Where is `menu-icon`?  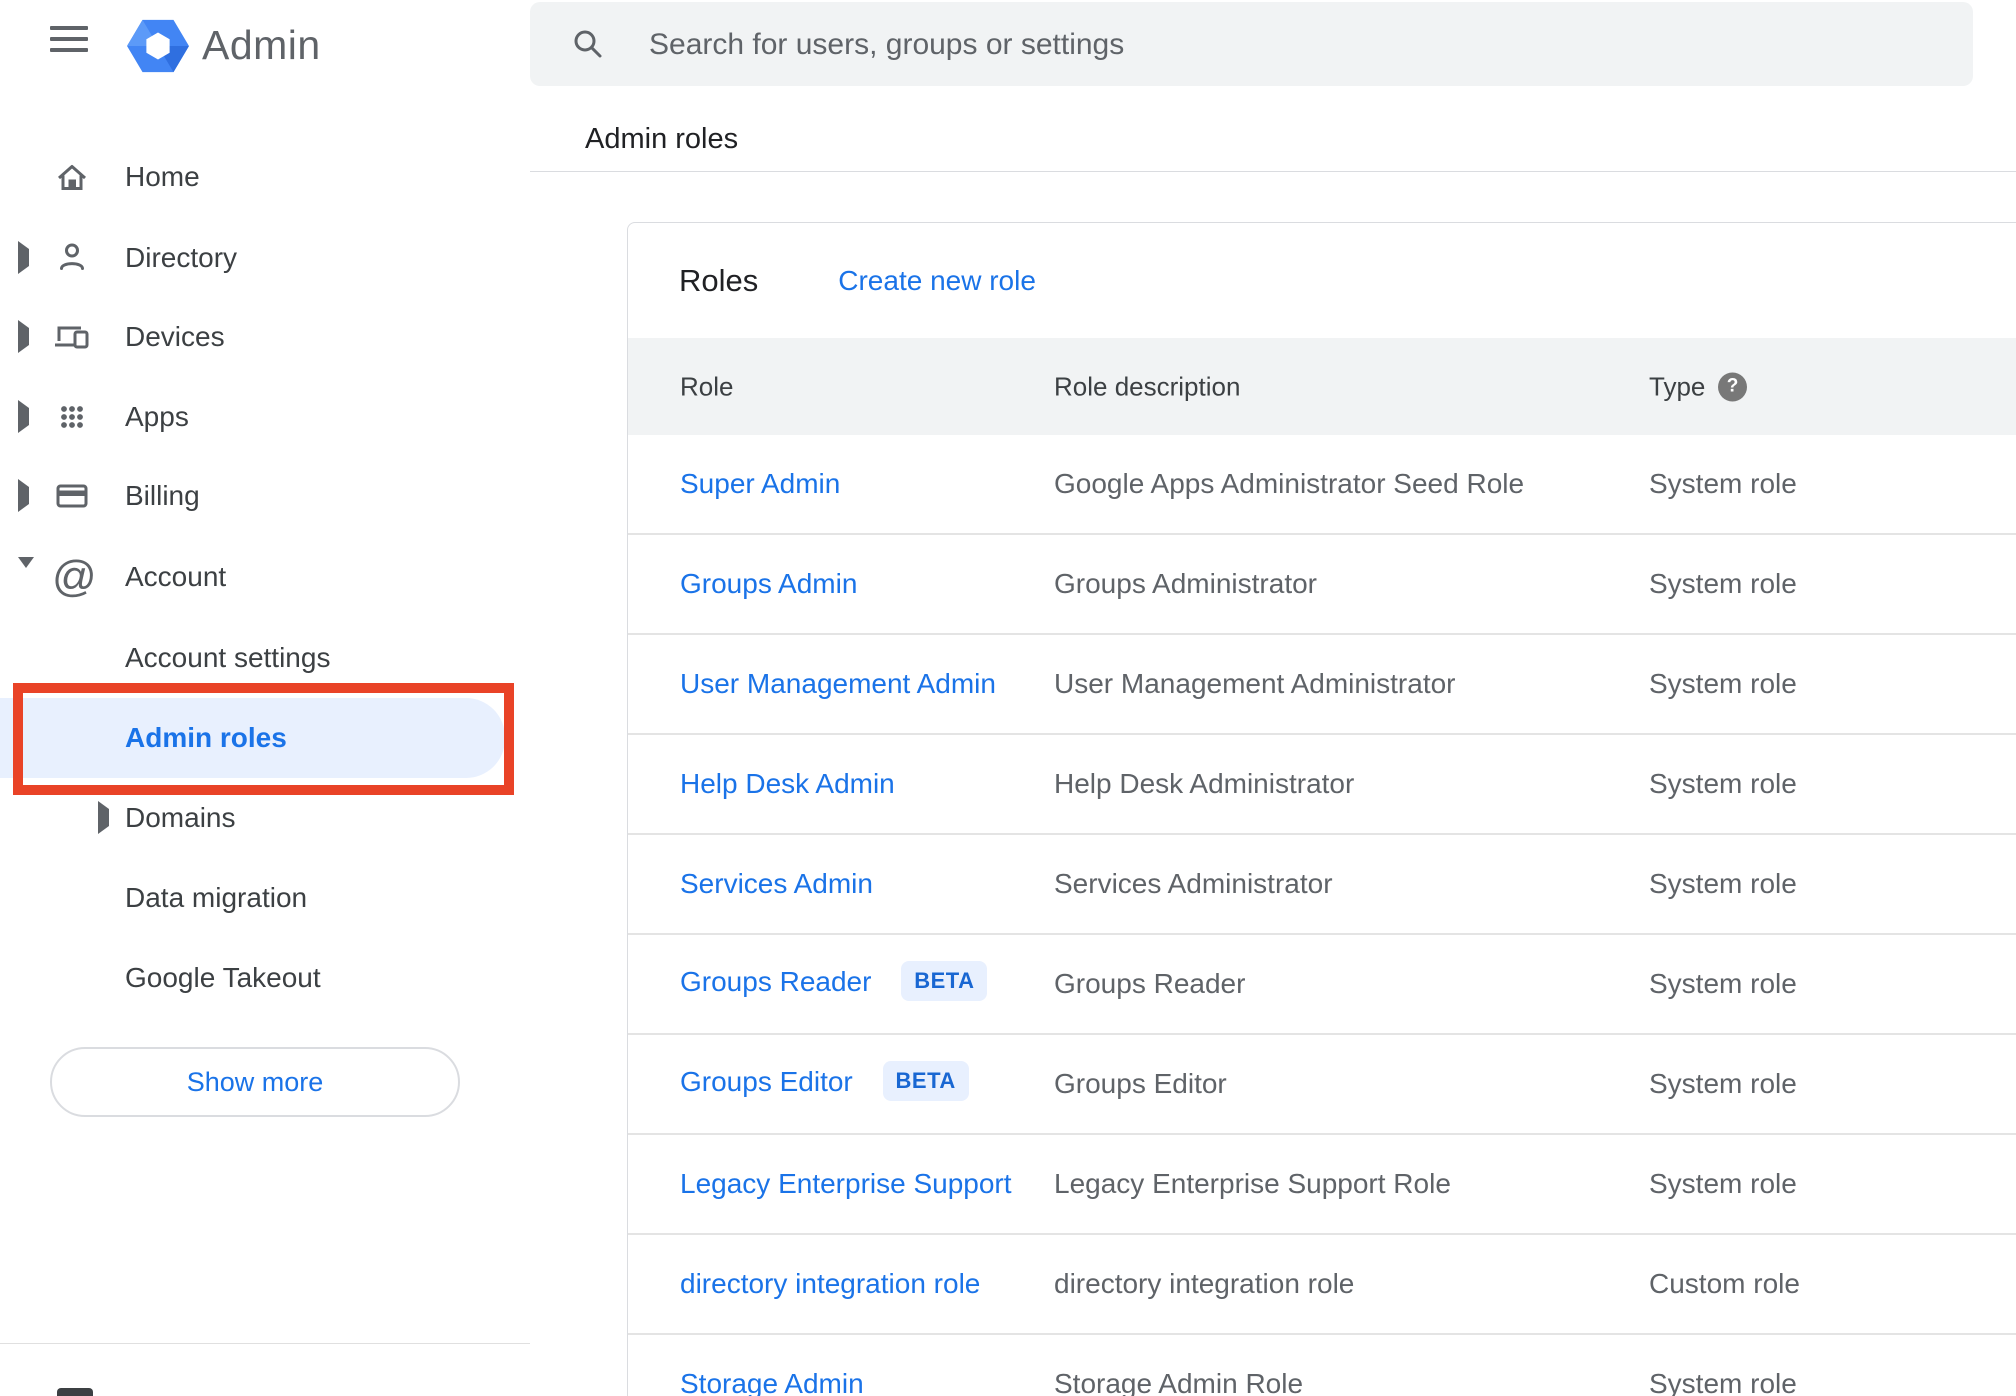
menu-icon is located at coordinates (69, 40).